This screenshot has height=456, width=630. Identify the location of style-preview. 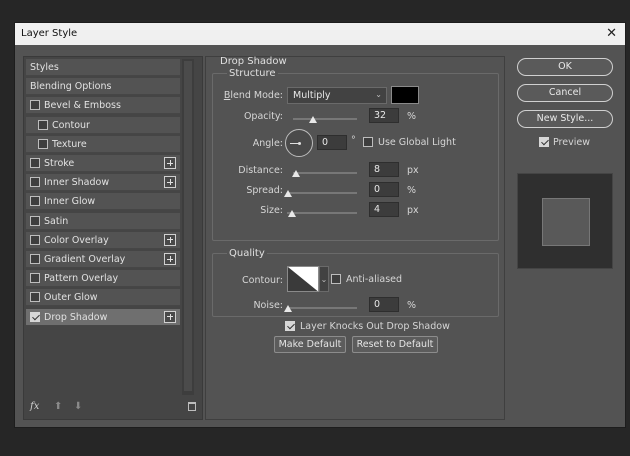
(565, 221).